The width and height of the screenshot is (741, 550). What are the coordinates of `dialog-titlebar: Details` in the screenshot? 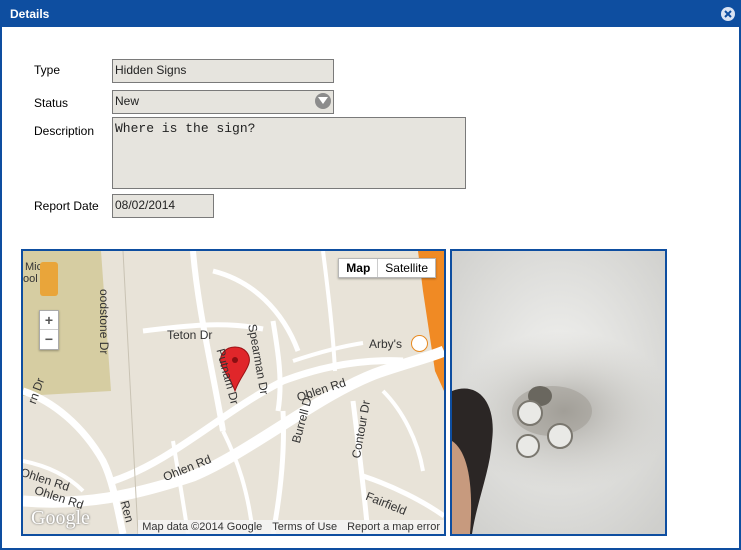 It's located at (370, 14).